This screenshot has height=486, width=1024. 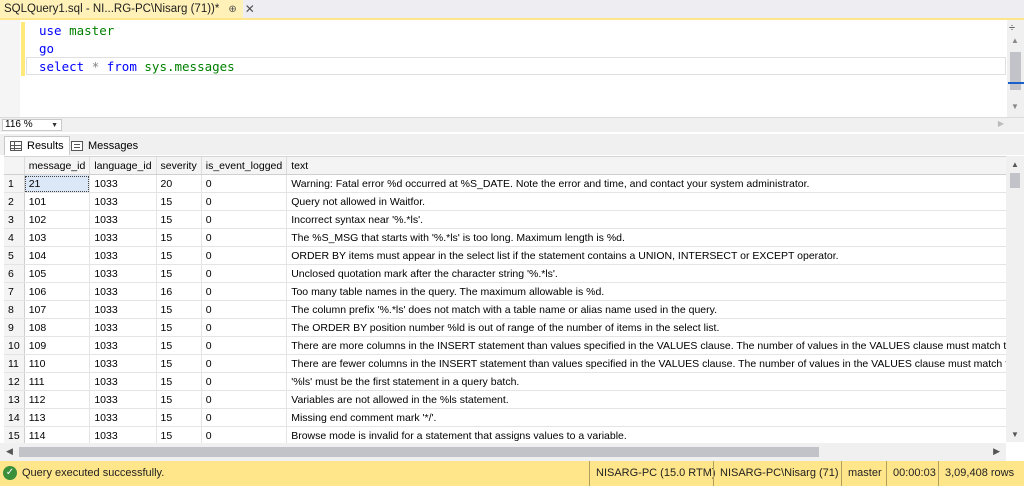 What do you see at coordinates (57, 183) in the screenshot?
I see `table-cell: 21` at bounding box center [57, 183].